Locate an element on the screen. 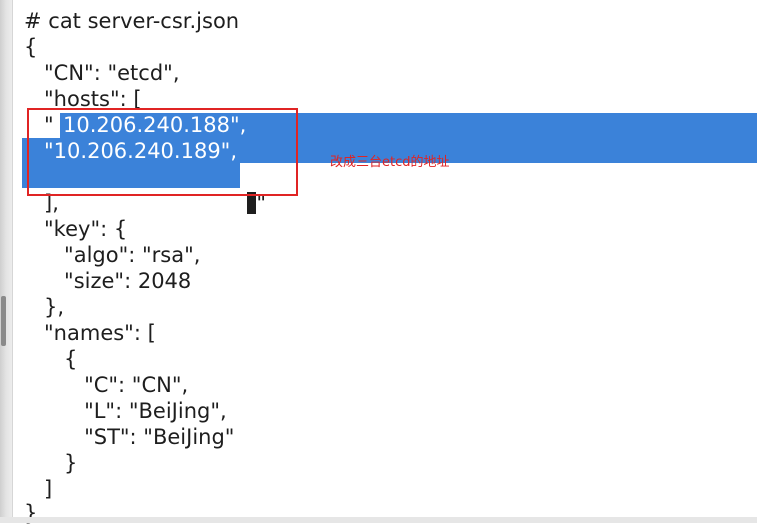  json-line-l: "L": "BeiJing", is located at coordinates (125, 411).